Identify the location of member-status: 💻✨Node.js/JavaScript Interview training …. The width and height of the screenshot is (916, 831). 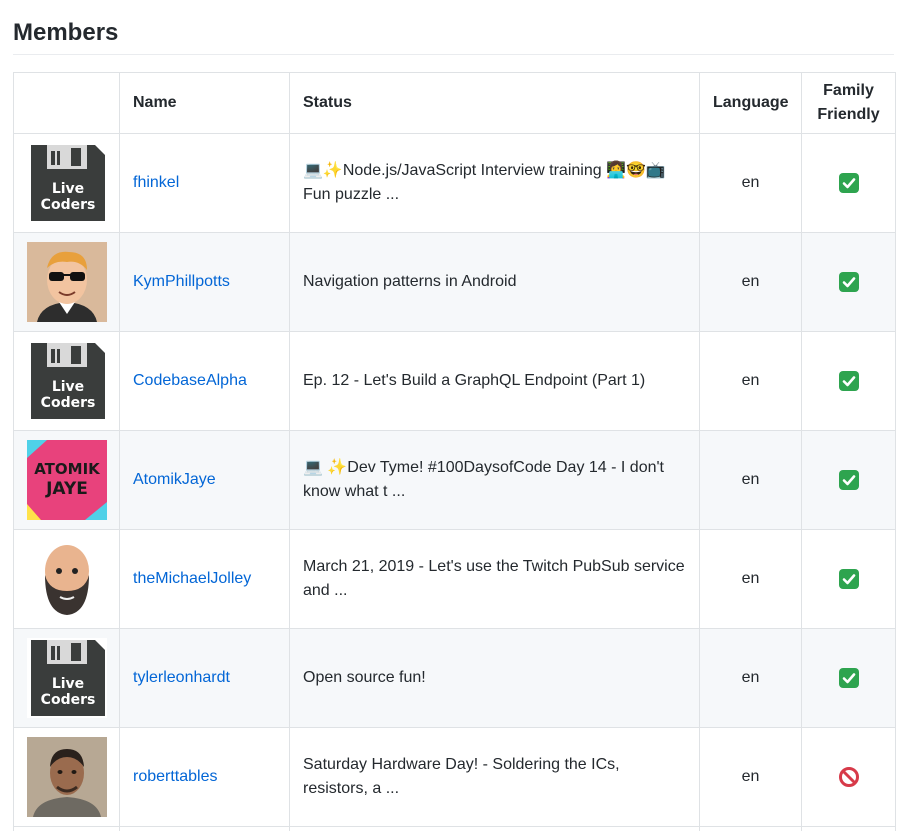
(495, 183).